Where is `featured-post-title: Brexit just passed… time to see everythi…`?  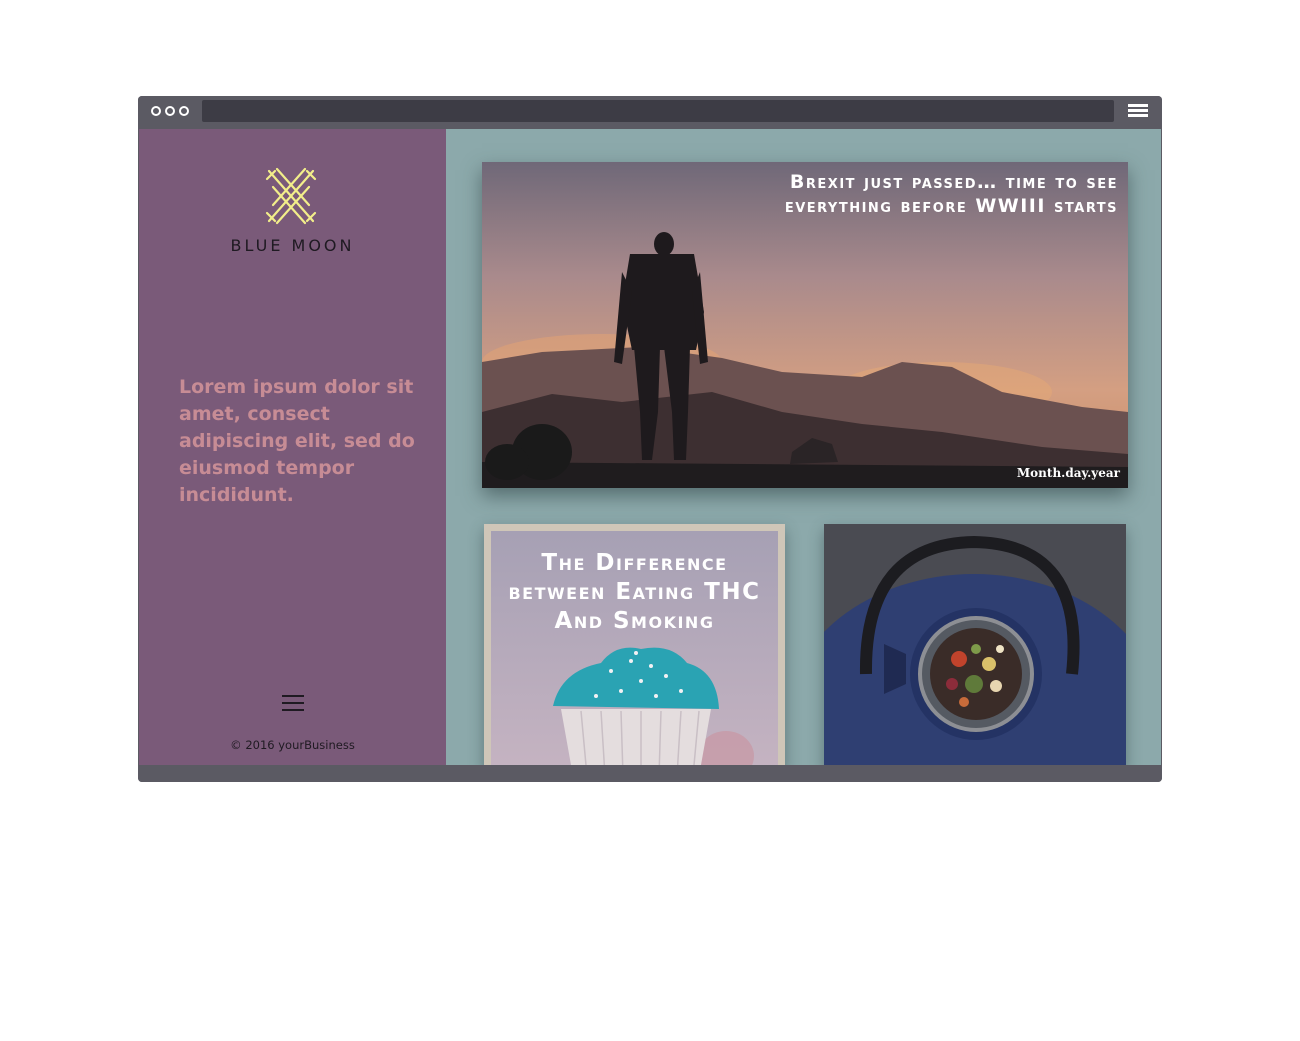 featured-post-title: Brexit just passed… time to see everythi… is located at coordinates (938, 194).